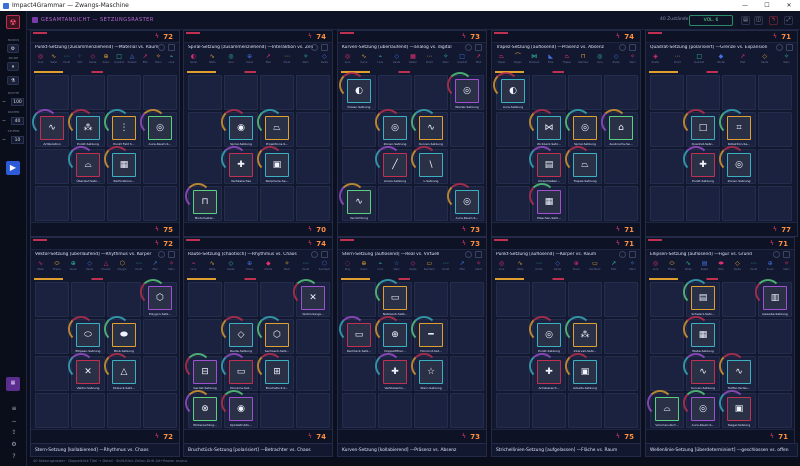  I want to click on palette-item: ◇ Raute, so click(764, 62).